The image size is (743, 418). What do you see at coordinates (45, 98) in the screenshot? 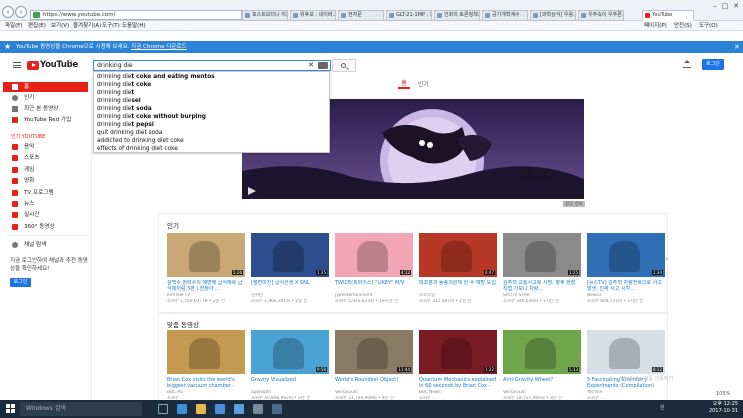
I see `sidebar-item-trending: 인기` at bounding box center [45, 98].